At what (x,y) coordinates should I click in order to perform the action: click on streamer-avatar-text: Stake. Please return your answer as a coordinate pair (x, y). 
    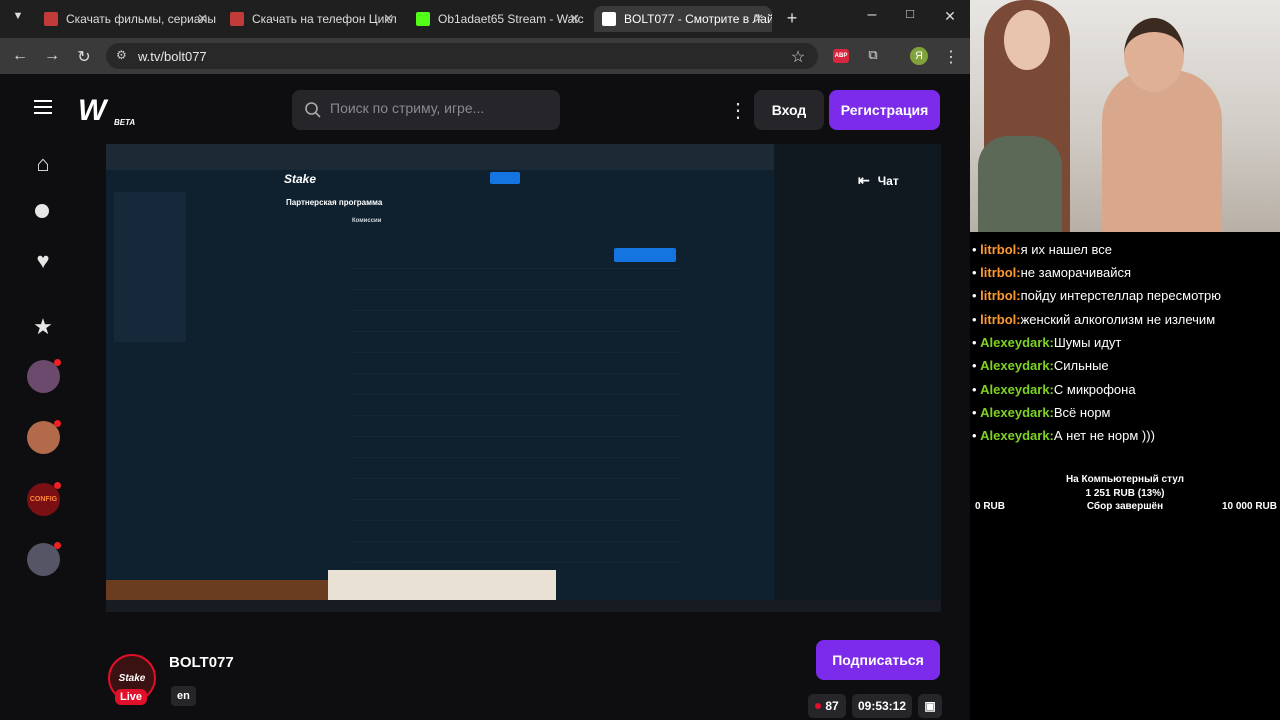
    Looking at the image, I should click on (132, 678).